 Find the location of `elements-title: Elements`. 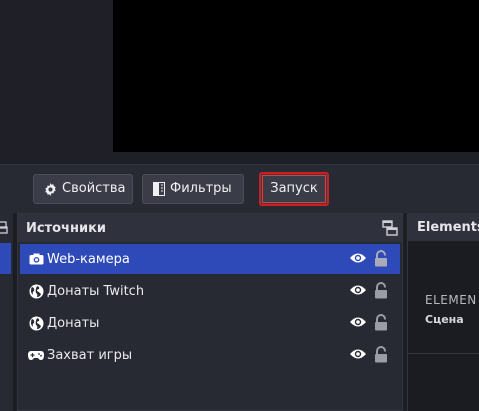

elements-title: Elements is located at coordinates (448, 227).